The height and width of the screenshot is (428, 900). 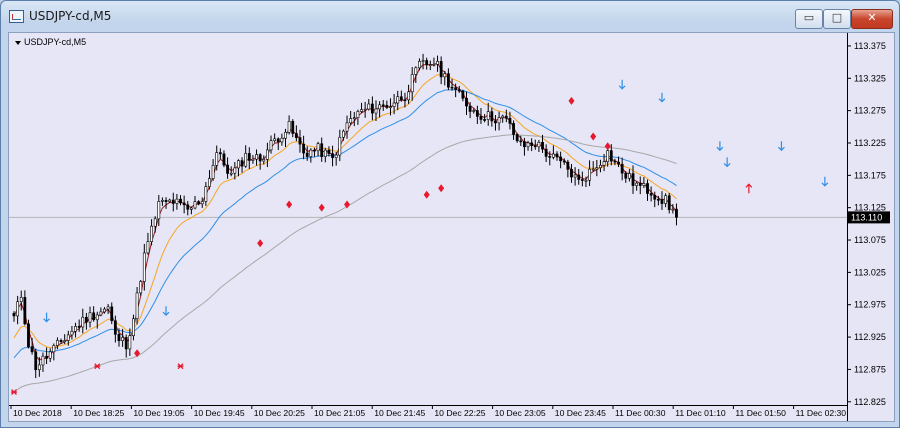 I want to click on title-bar: USDJPY-cd,M5 ▭ □ ✕, so click(x=450, y=16).